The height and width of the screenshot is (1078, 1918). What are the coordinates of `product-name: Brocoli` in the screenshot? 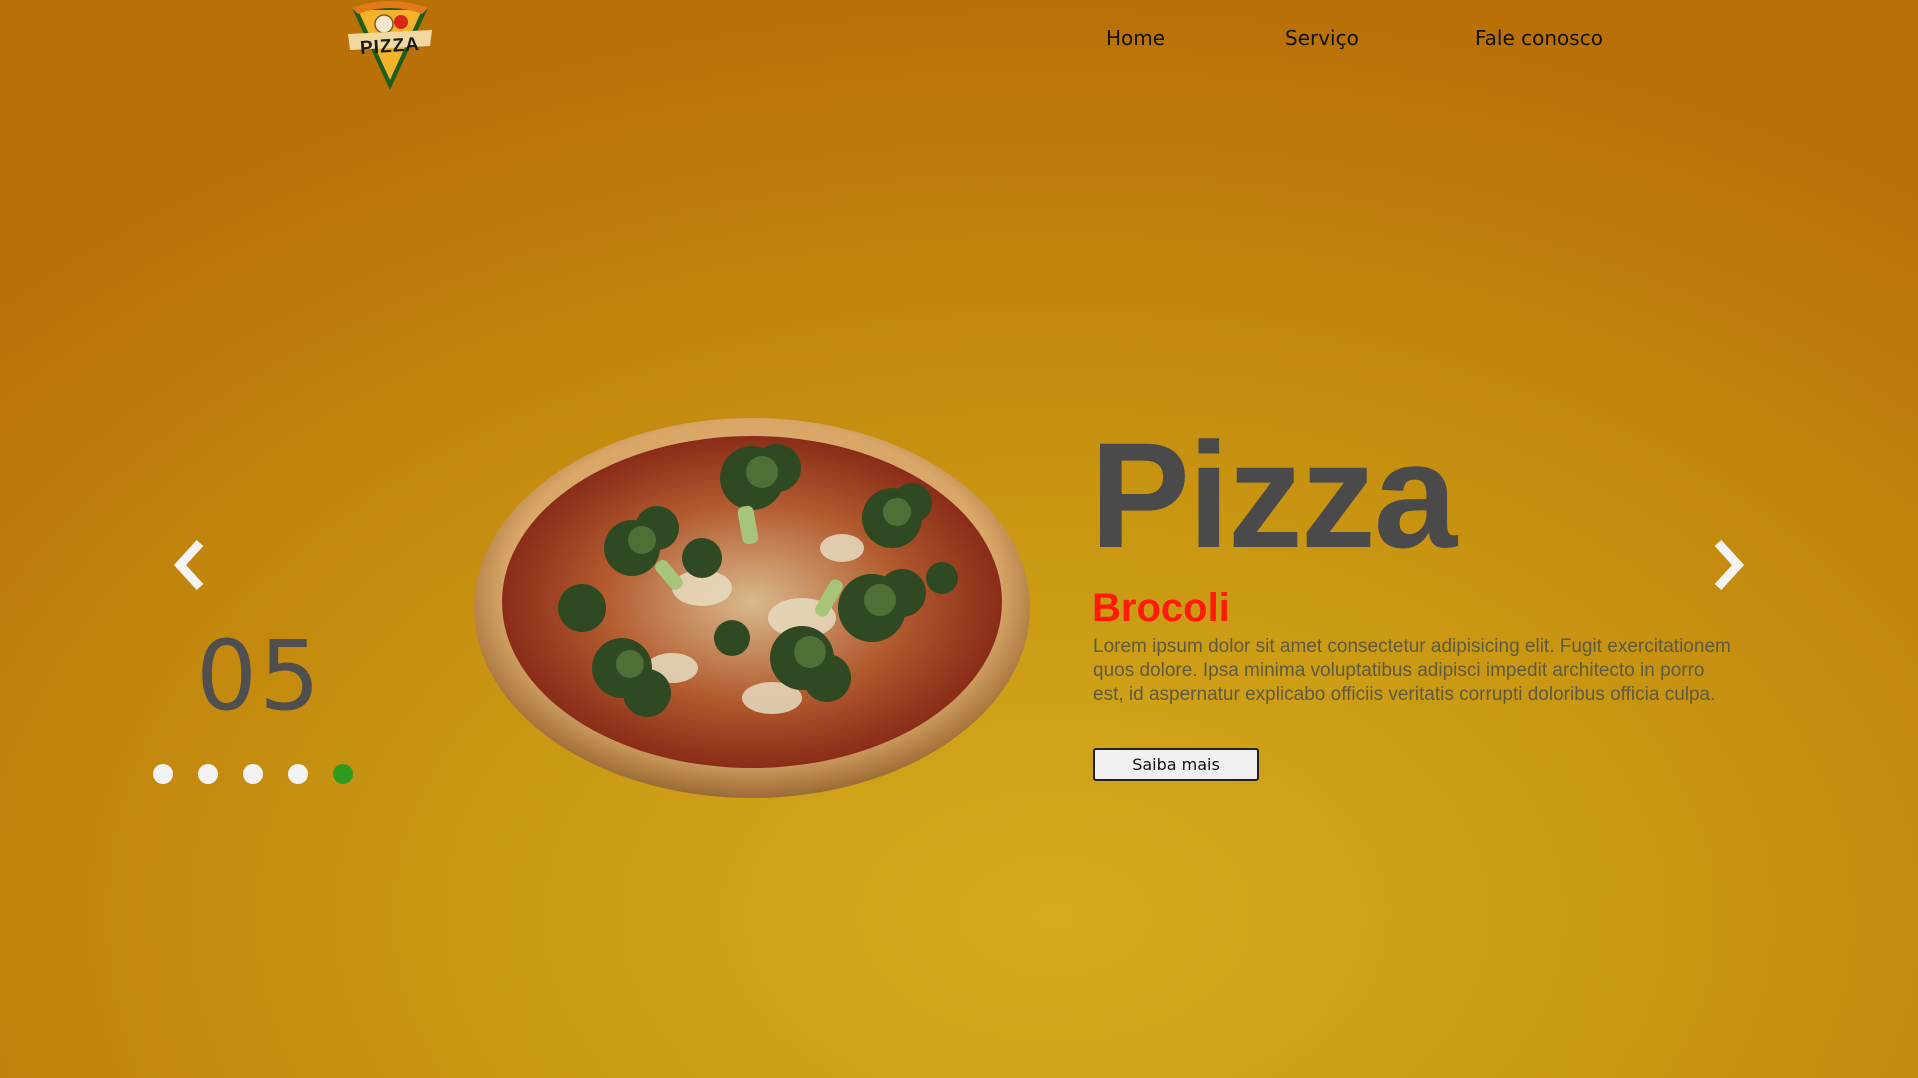 It's located at (1161, 608).